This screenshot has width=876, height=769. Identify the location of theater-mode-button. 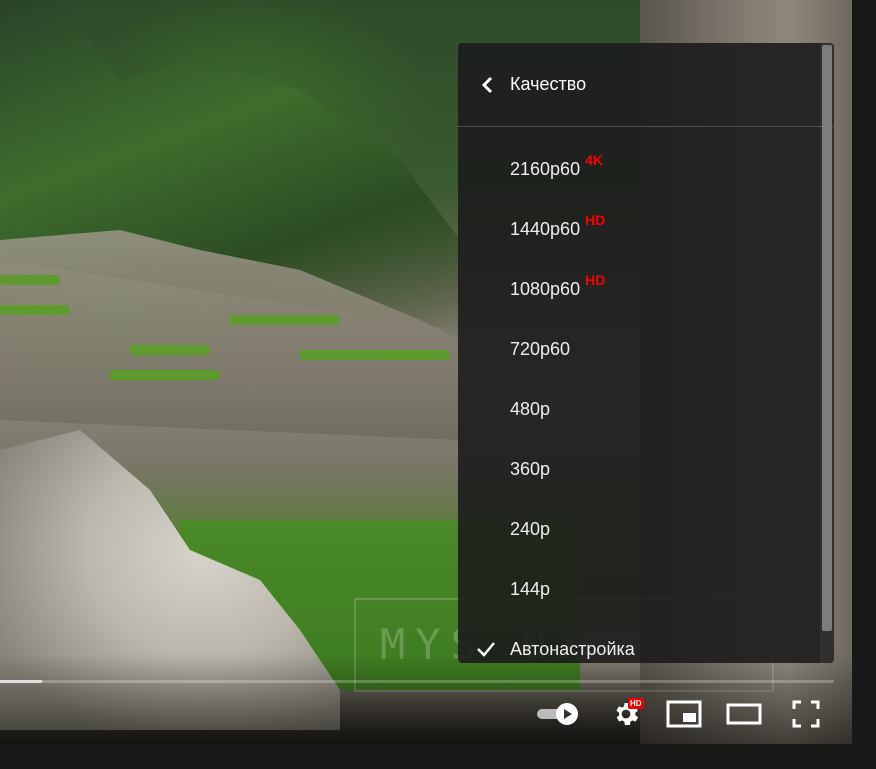
(744, 714).